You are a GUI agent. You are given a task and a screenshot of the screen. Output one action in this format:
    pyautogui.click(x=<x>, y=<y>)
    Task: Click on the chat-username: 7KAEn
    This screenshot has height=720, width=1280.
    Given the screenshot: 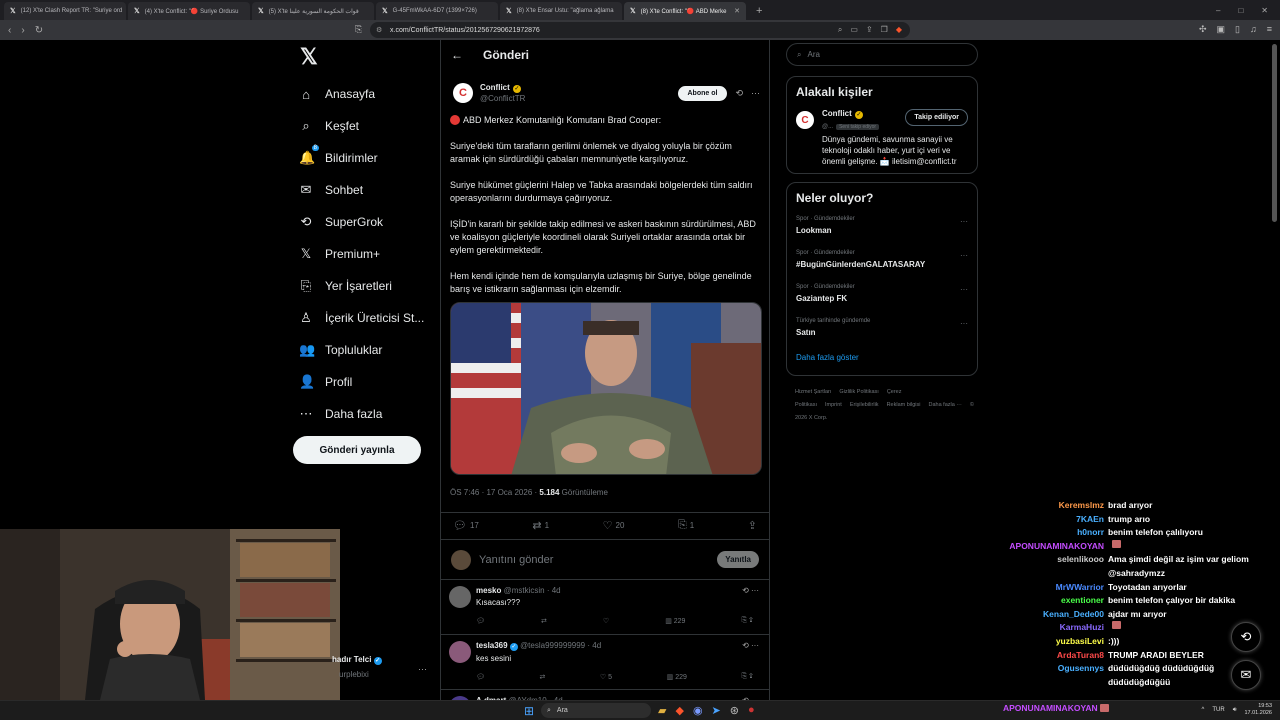 What is the action you would take?
    pyautogui.click(x=1047, y=520)
    